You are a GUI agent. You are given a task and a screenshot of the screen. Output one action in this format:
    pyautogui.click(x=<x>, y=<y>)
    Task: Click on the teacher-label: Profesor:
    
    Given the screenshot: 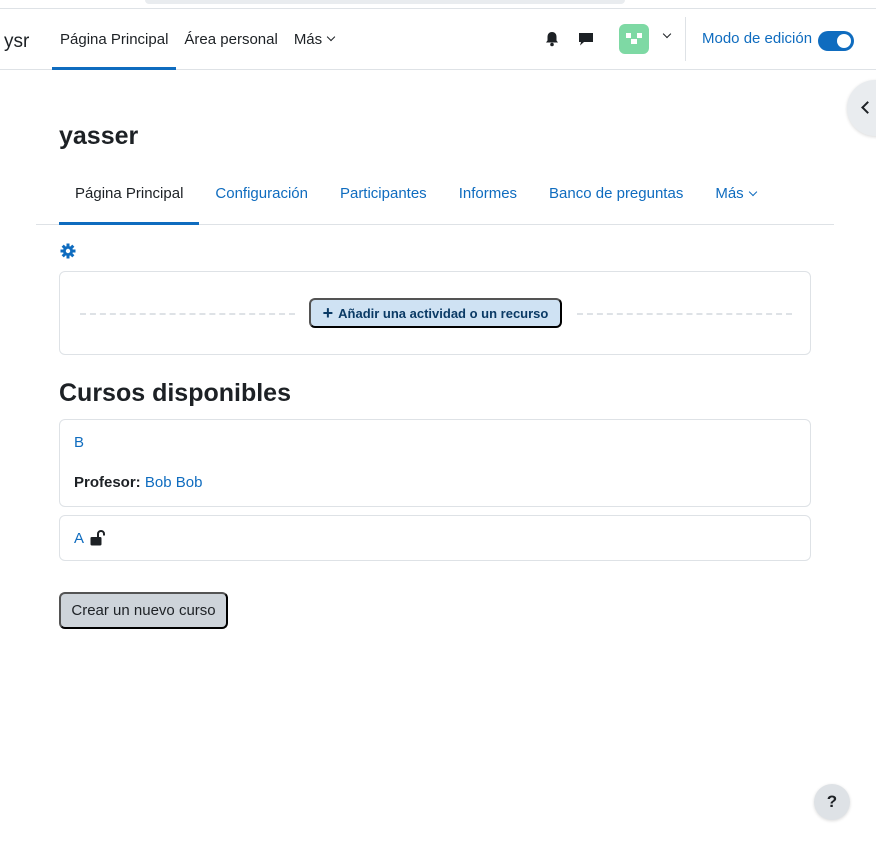 What is the action you would take?
    pyautogui.click(x=107, y=482)
    